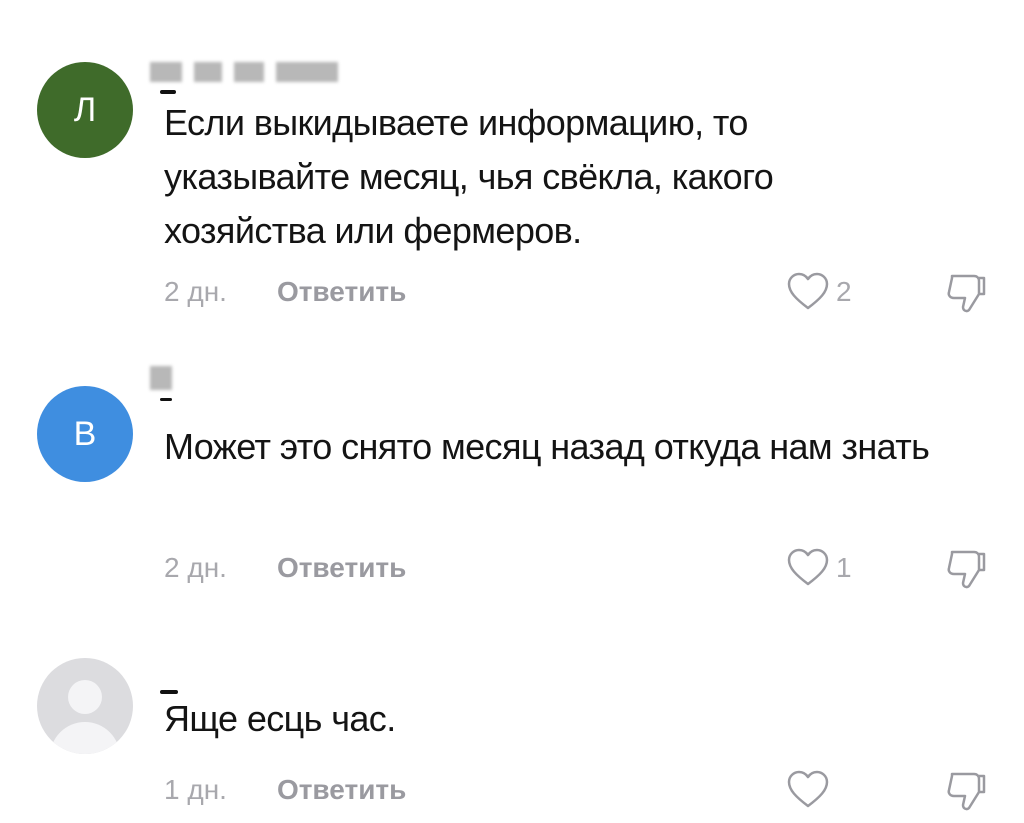  I want to click on comment-text: Яще есць час., so click(280, 718).